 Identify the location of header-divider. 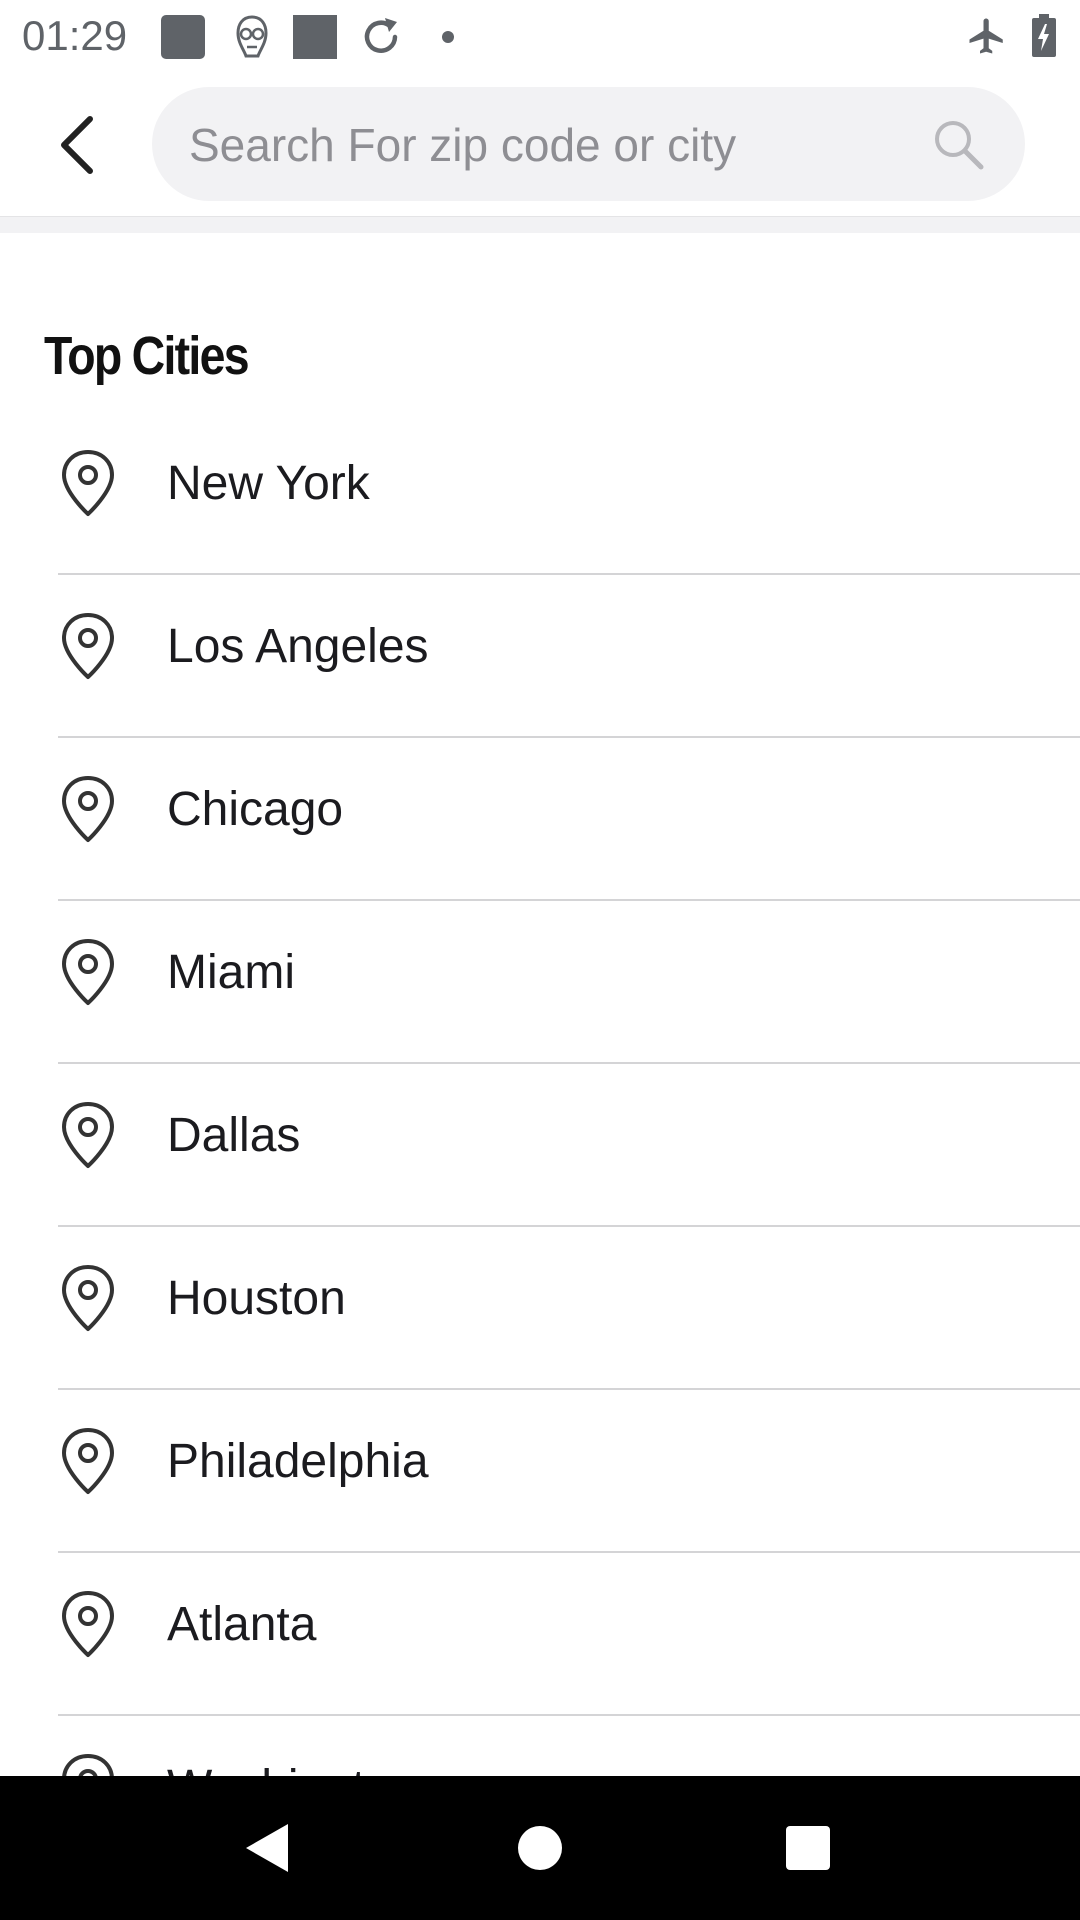
(540, 225).